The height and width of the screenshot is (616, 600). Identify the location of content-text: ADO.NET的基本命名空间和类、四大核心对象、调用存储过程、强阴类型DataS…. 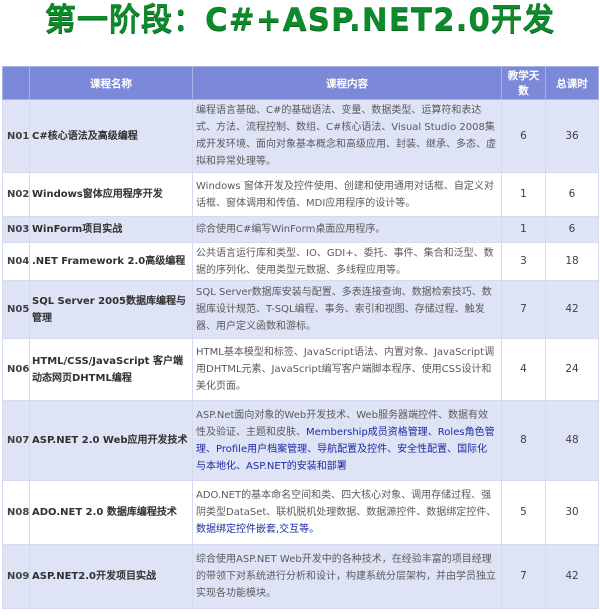
(346, 504).